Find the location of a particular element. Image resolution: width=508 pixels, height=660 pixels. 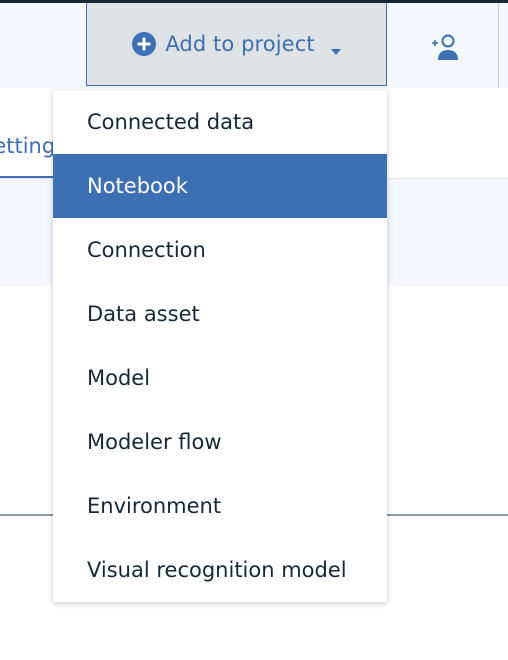

menu-item-visual-recognition-model: Visual recognition model is located at coordinates (220, 570).